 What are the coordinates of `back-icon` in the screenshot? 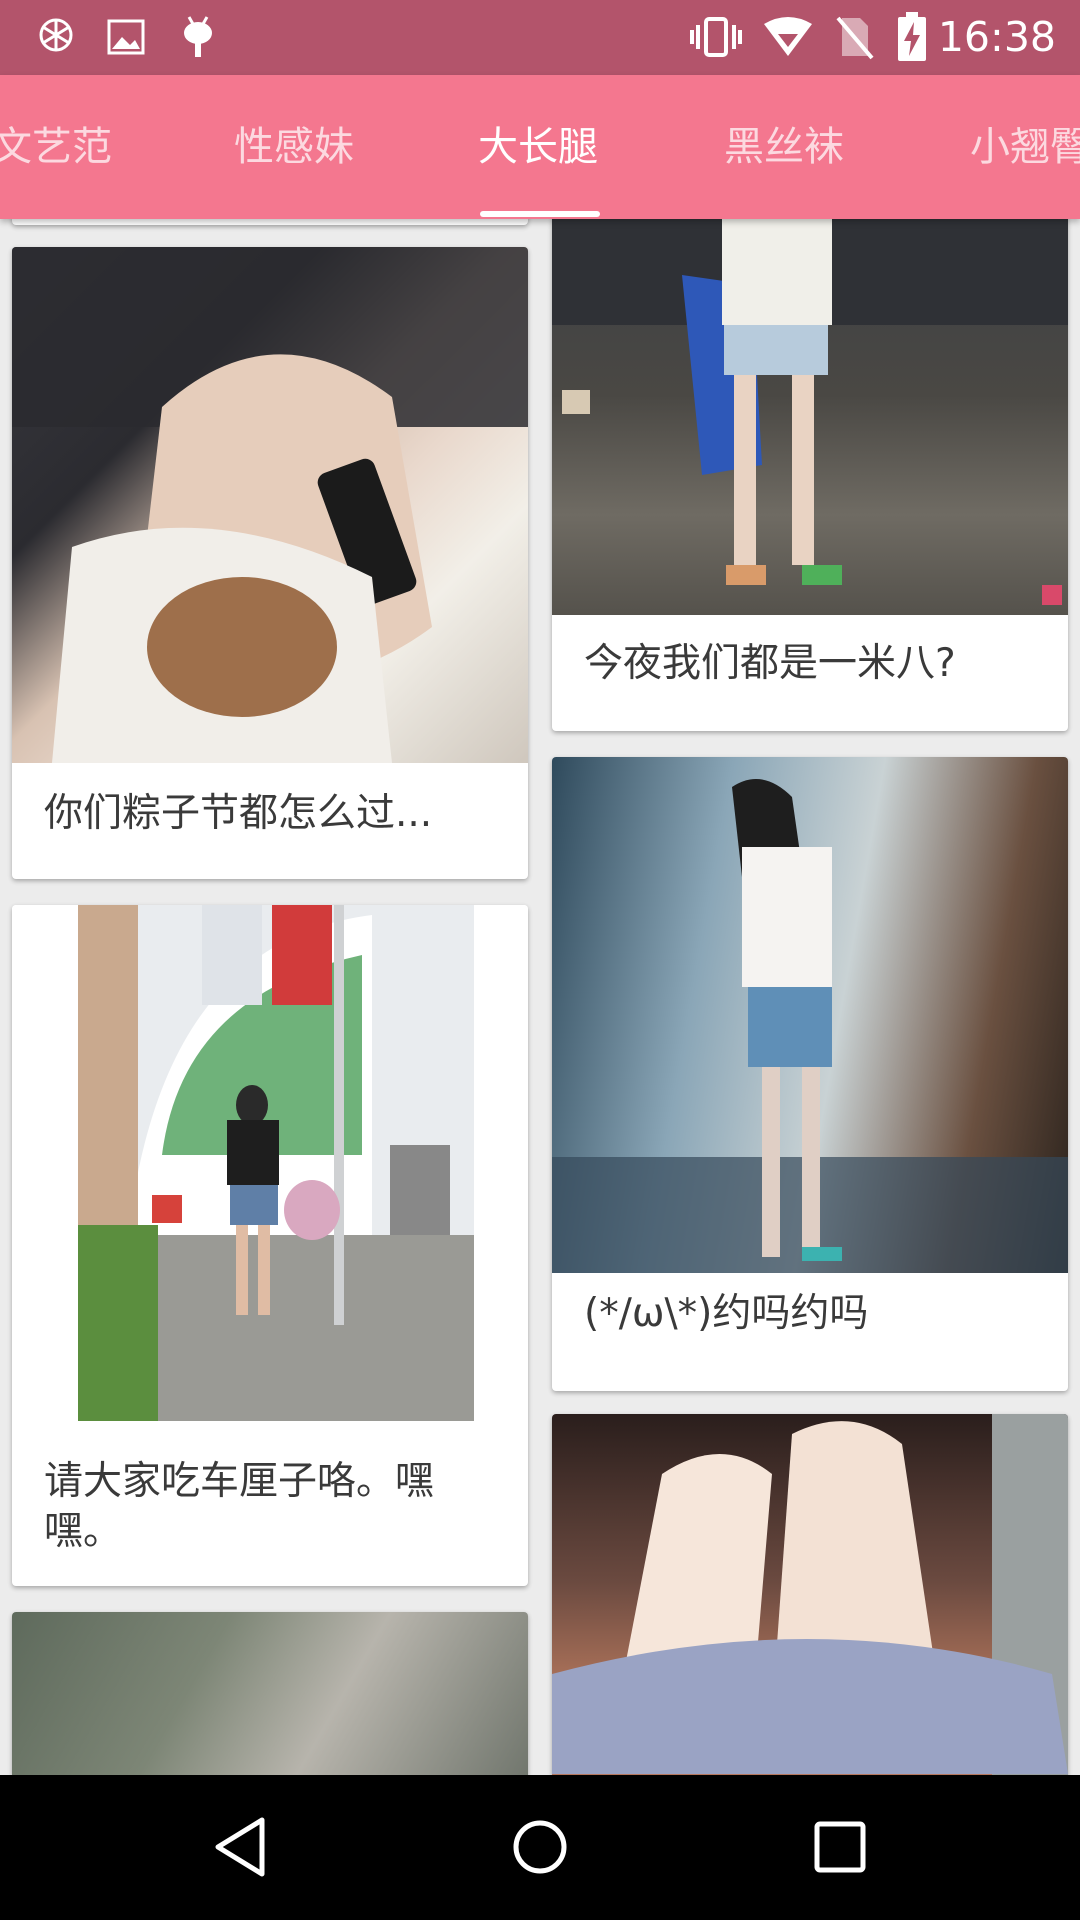 It's located at (240, 1847).